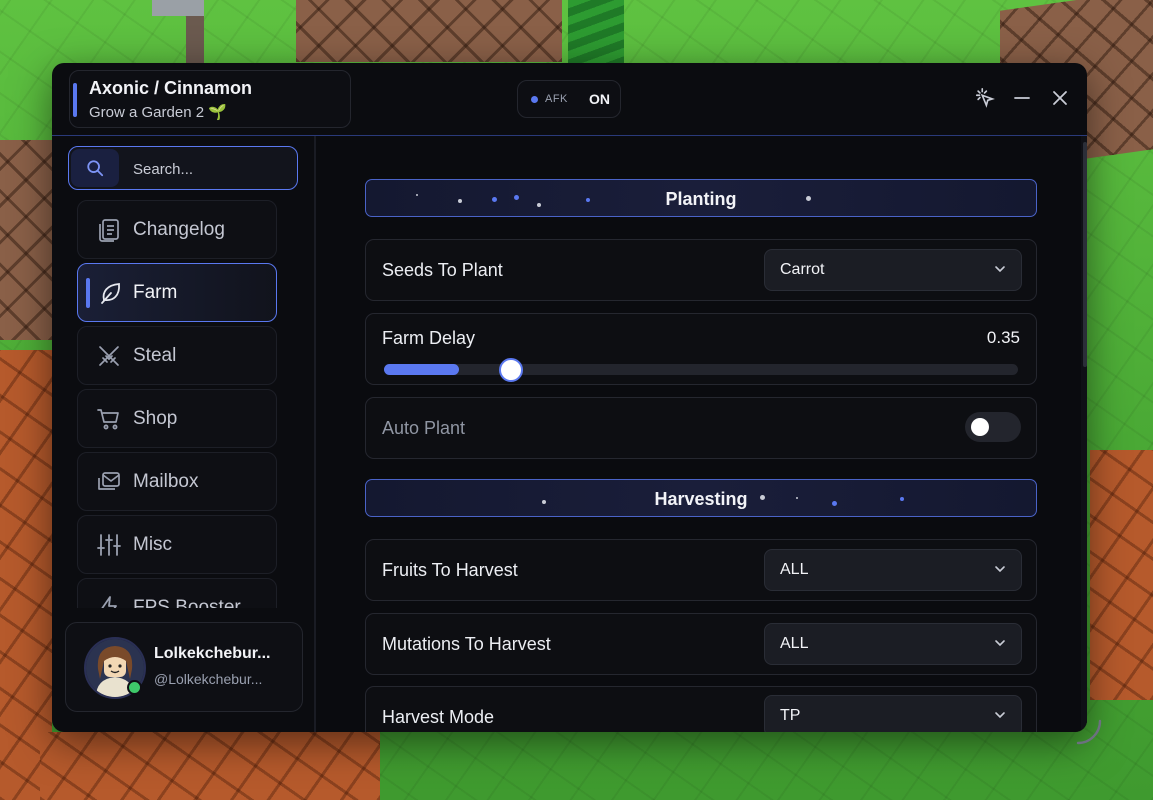 This screenshot has height=800, width=1153. I want to click on sidebar-item-label: Changelog, so click(179, 229).